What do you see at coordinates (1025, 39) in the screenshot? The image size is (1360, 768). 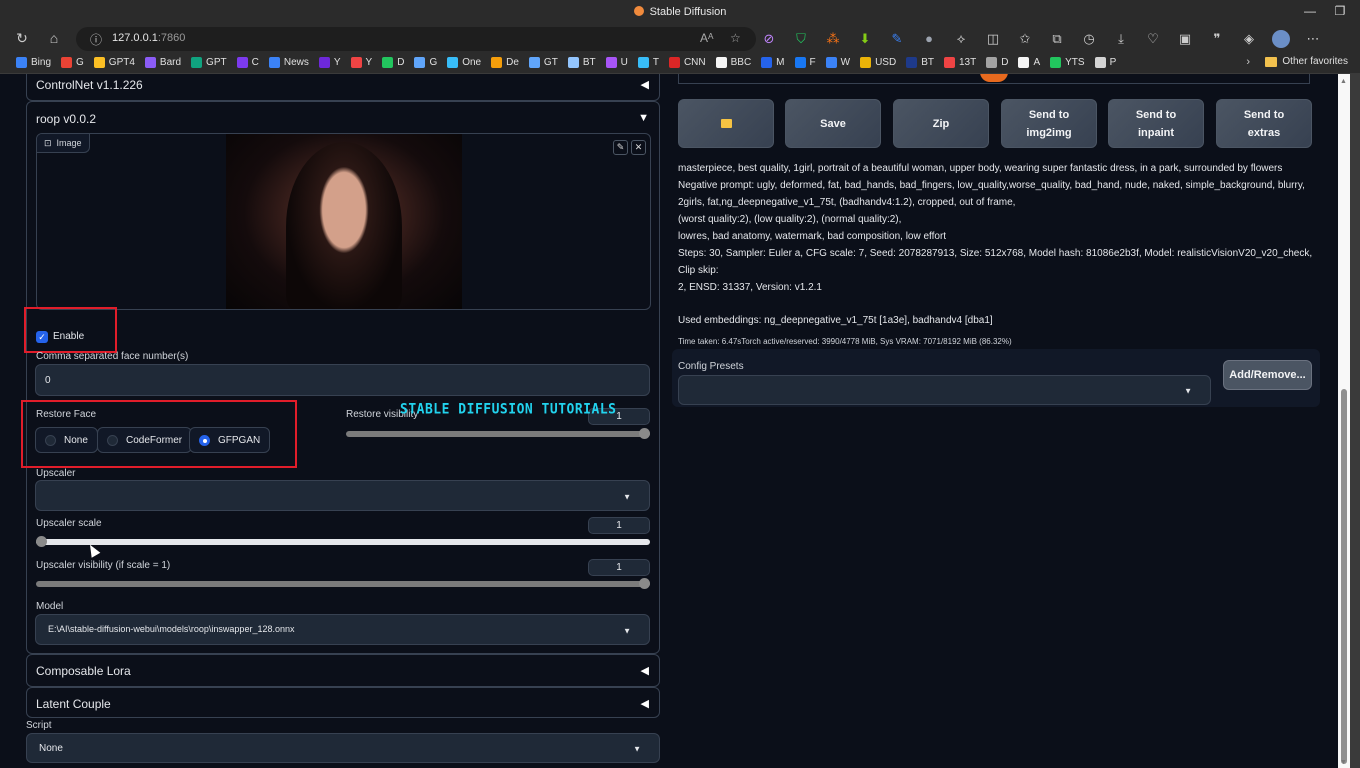 I see `favorites-icon: ✩` at bounding box center [1025, 39].